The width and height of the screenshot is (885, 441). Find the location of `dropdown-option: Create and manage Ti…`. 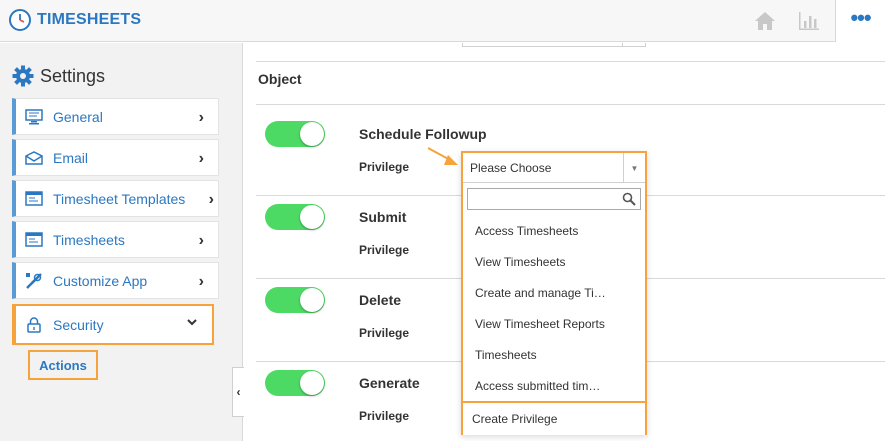

dropdown-option: Create and manage Ti… is located at coordinates (540, 293).